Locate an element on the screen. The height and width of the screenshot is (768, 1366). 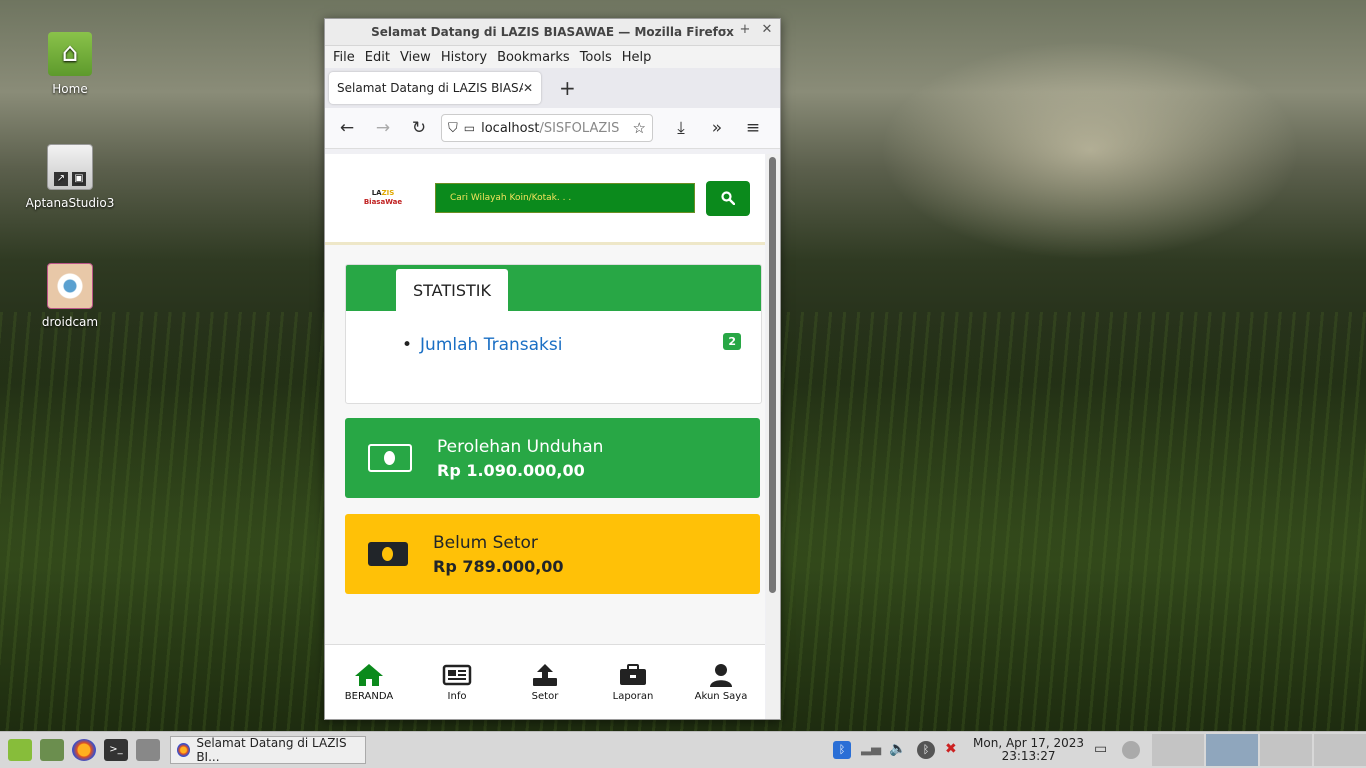
nav-info: Info is located at coordinates (457, 682).